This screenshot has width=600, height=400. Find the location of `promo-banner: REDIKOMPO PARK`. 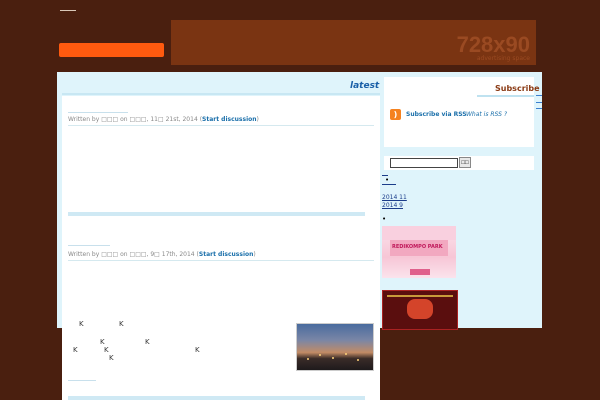

promo-banner: REDIKOMPO PARK is located at coordinates (419, 252).